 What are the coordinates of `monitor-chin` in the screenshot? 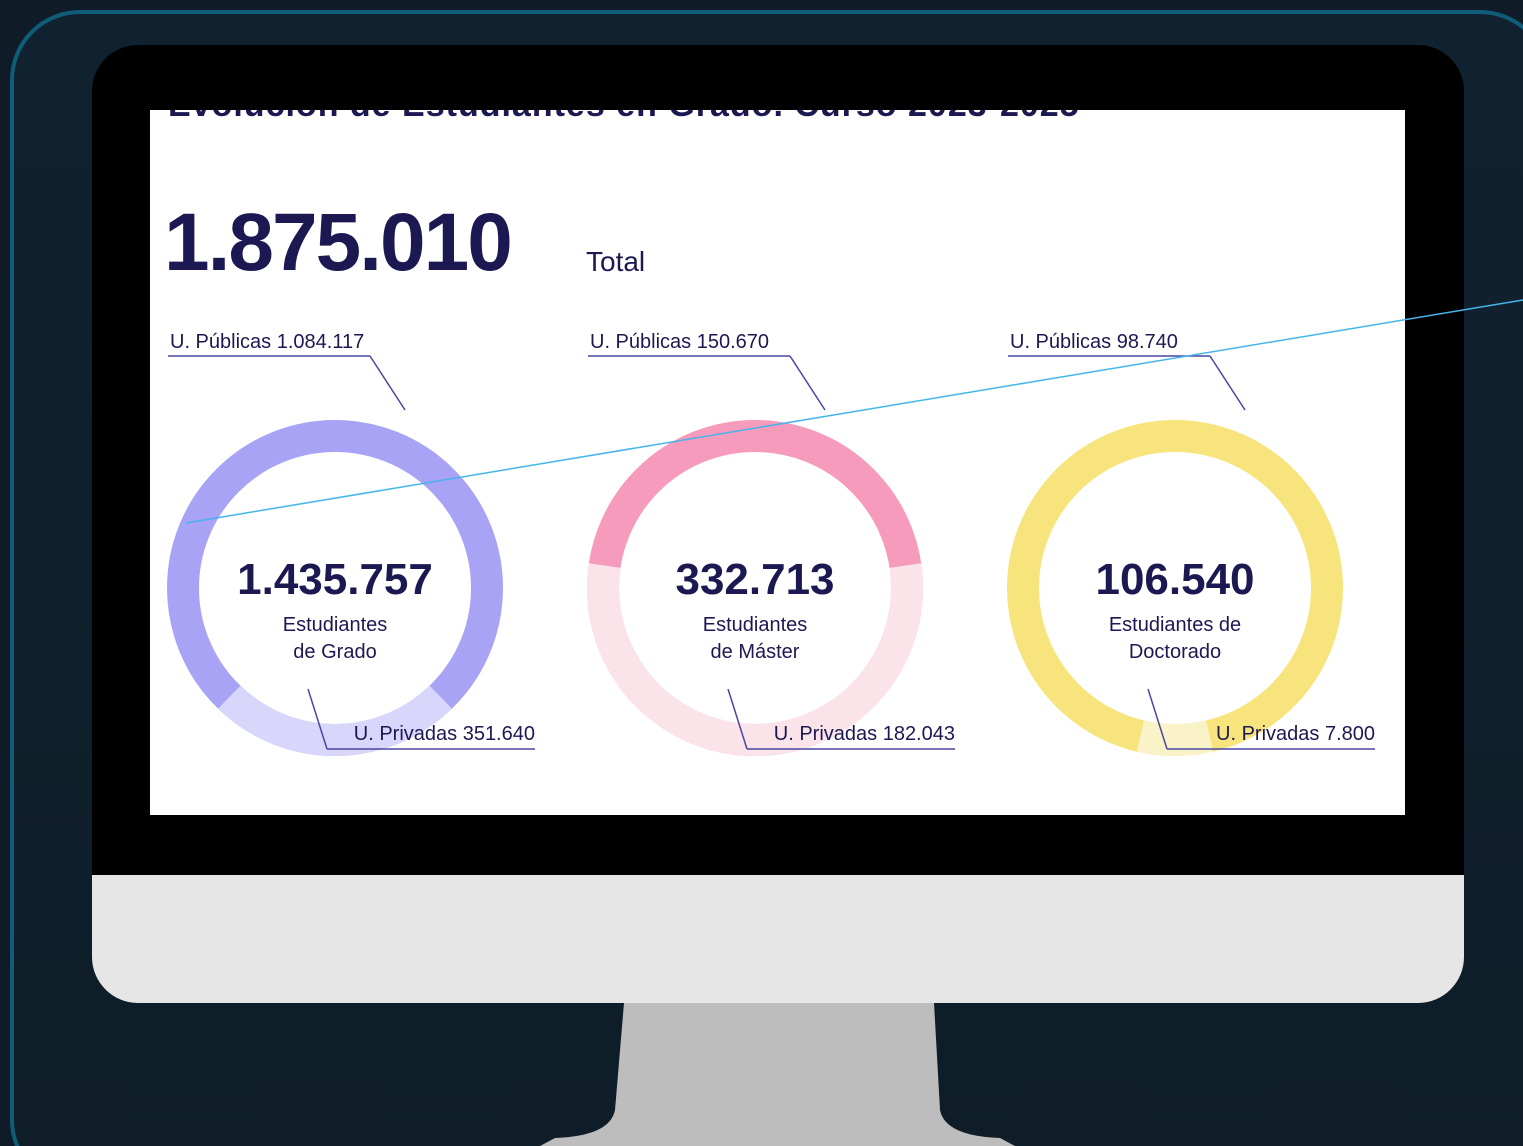 It's located at (778, 939).